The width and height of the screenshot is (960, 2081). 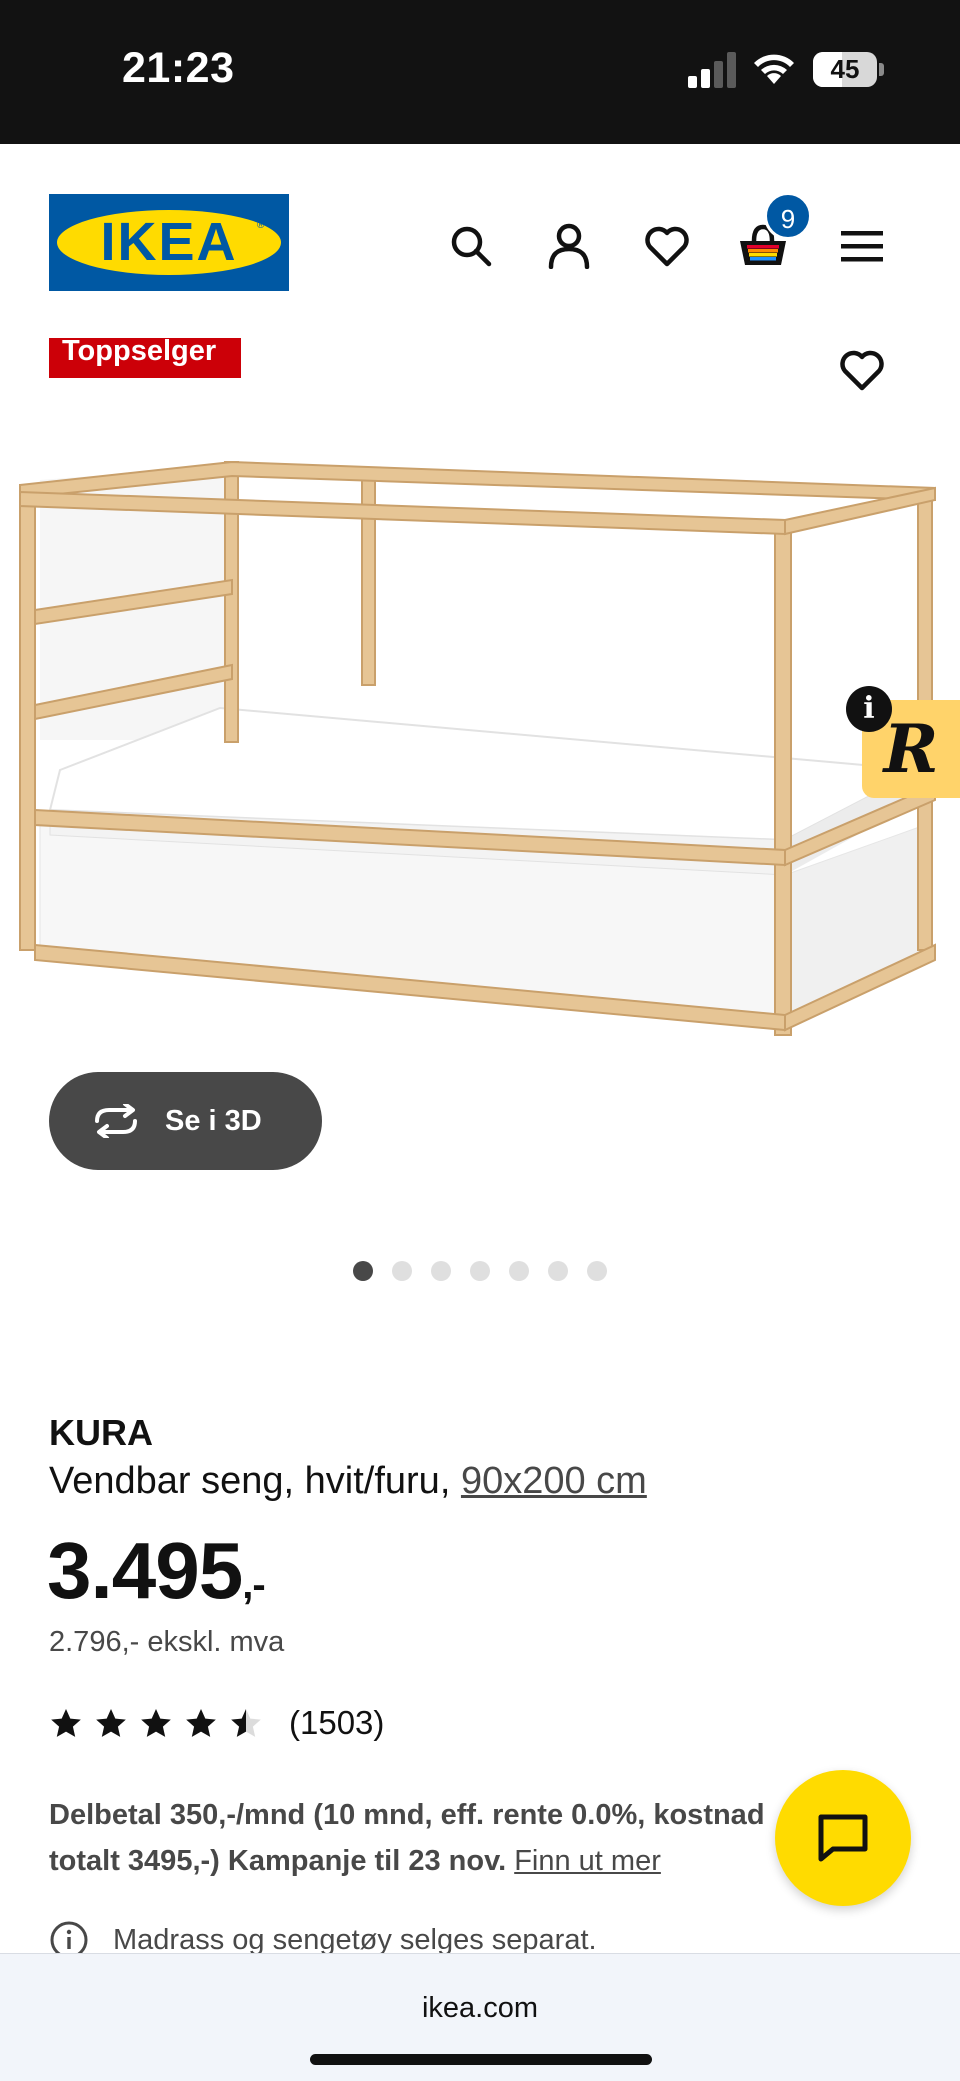 I want to click on bestseller-badge: Toppselger, so click(x=145, y=358).